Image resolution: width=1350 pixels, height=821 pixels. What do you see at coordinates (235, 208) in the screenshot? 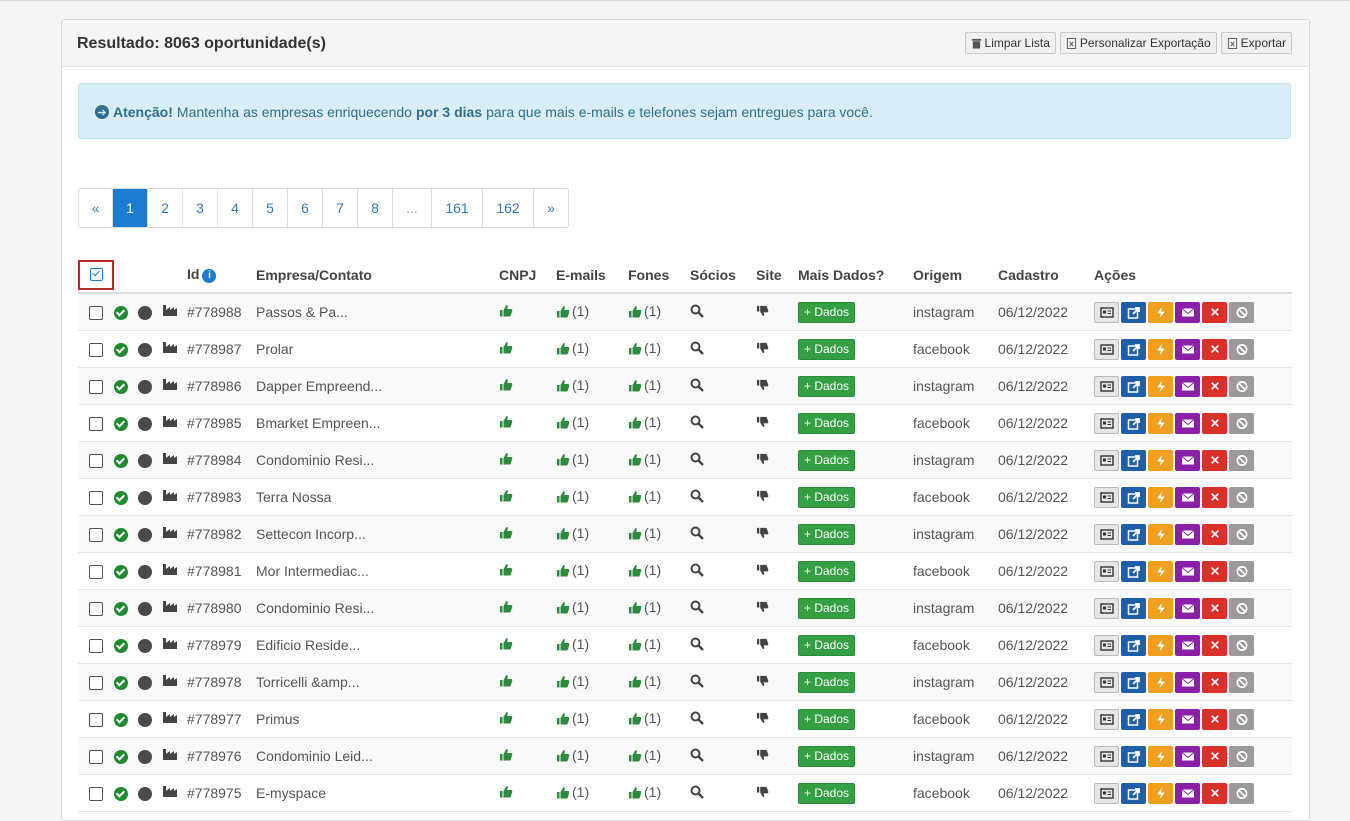
I see `page-4: 4` at bounding box center [235, 208].